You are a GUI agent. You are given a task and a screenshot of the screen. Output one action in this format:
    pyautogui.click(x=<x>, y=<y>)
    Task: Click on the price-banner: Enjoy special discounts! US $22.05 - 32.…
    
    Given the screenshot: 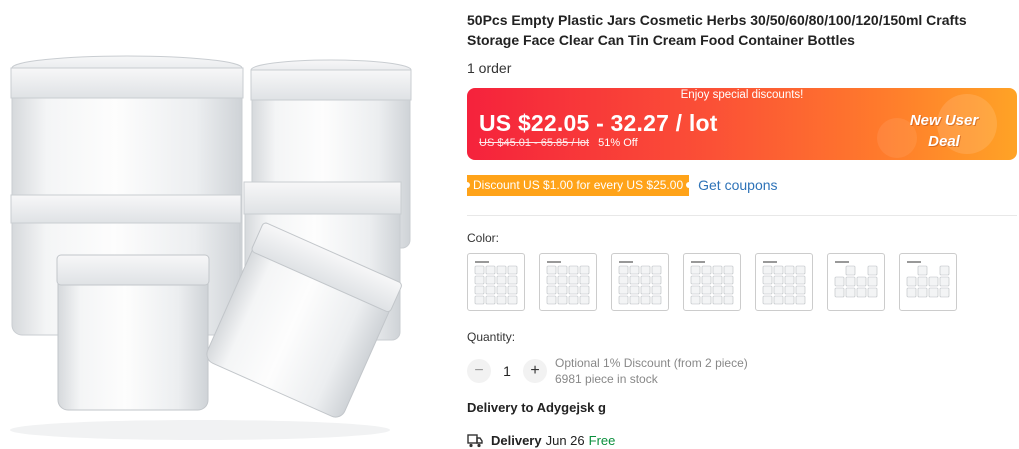 What is the action you would take?
    pyautogui.click(x=742, y=124)
    